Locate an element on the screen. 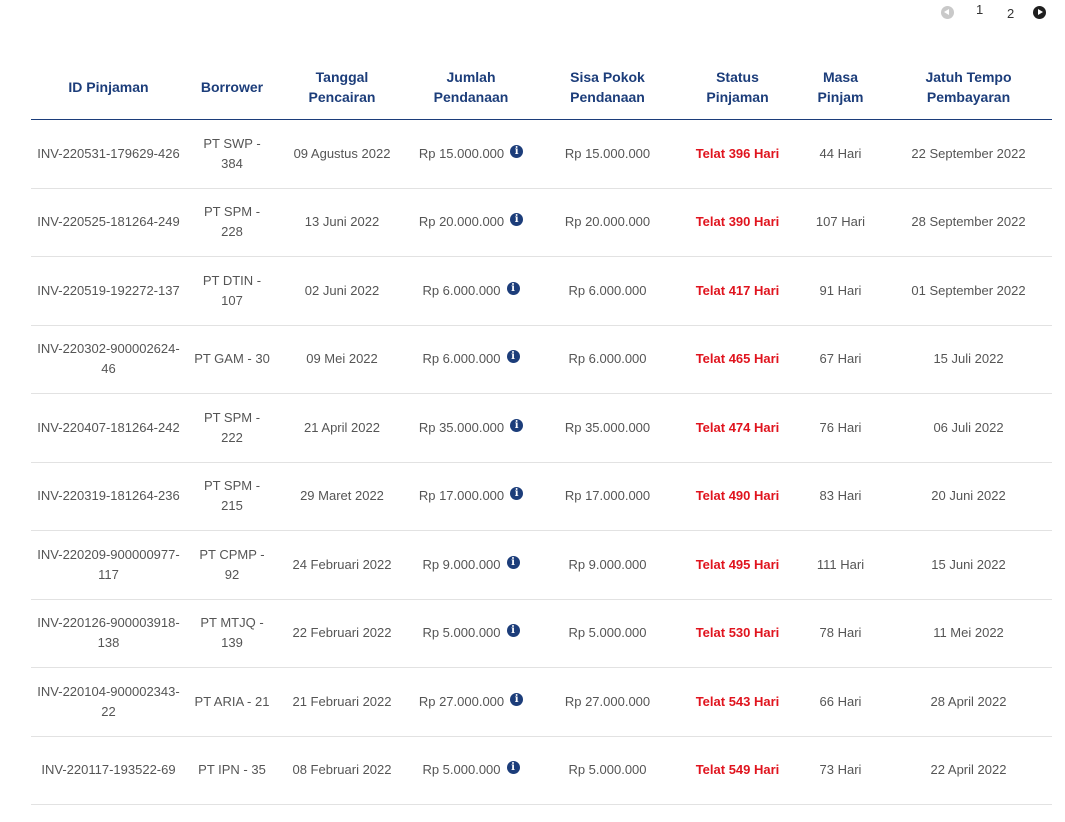 The height and width of the screenshot is (822, 1065). cell-due-date: 06 Juli 2022 is located at coordinates (968, 428).